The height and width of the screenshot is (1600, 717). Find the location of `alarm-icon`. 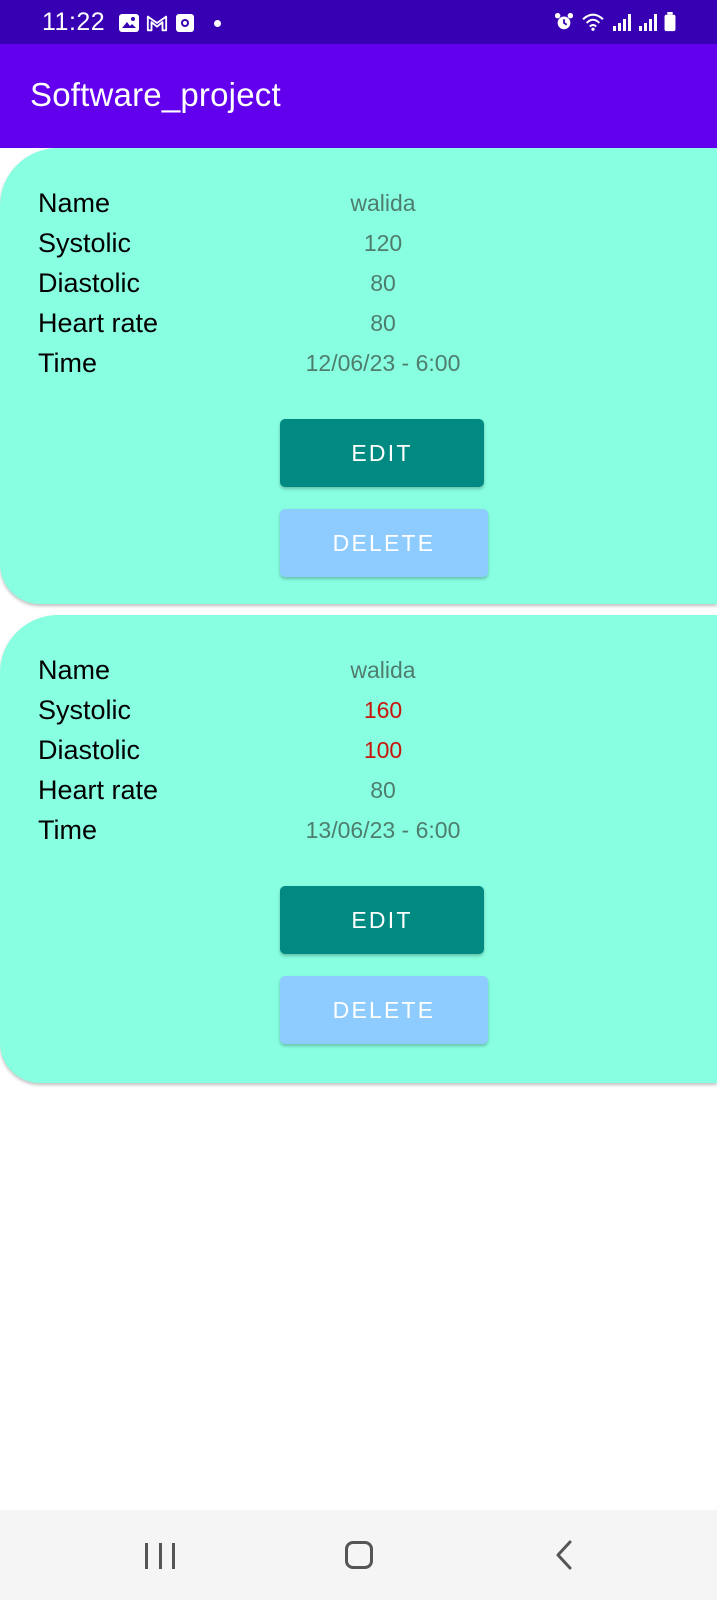

alarm-icon is located at coordinates (564, 21).